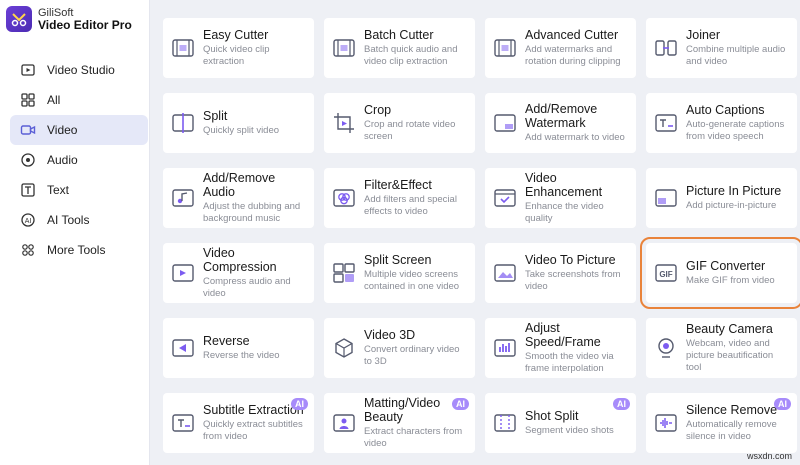 This screenshot has width=800, height=465. Describe the element at coordinates (79, 130) in the screenshot. I see `sidebar-item-video: Video` at that location.